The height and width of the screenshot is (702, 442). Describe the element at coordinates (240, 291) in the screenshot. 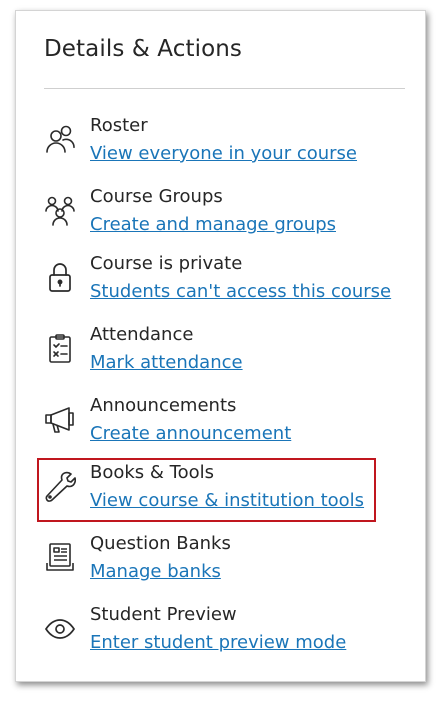

I see `course-private-link: Students can't access this course` at that location.